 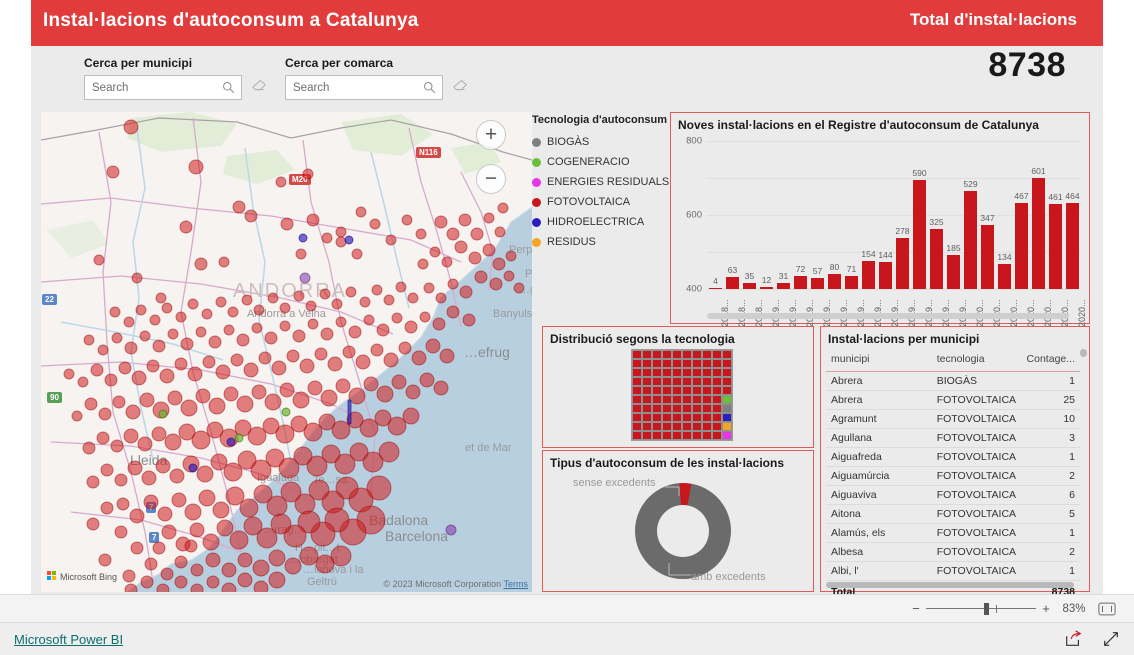 I want to click on zoom-in-button: +, so click(x=1046, y=608).